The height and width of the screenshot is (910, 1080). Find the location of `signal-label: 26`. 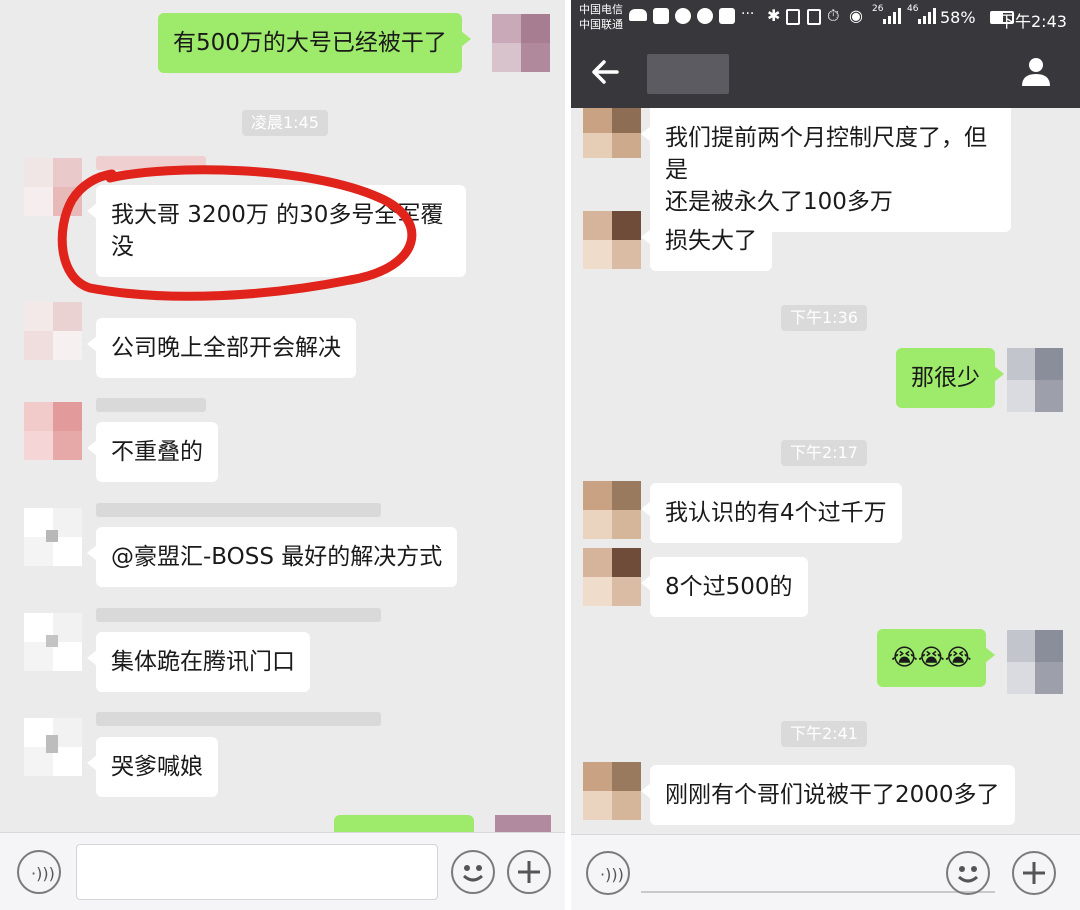

signal-label: 26 is located at coordinates (878, 9).